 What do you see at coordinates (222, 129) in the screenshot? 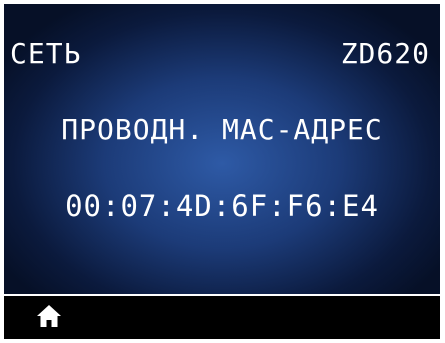
I see `setting-label: ПРОВОДН. MAC-АДРЕС` at bounding box center [222, 129].